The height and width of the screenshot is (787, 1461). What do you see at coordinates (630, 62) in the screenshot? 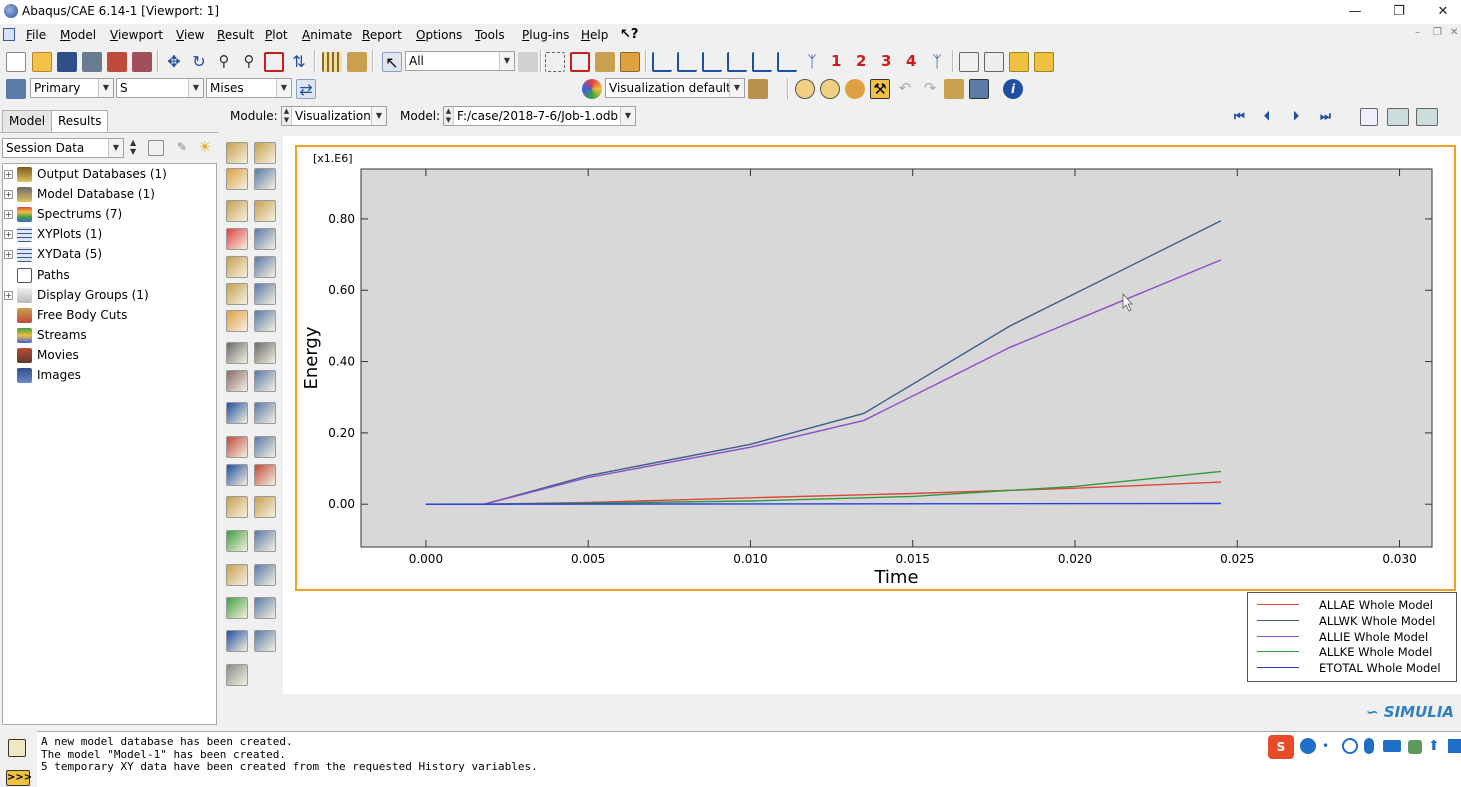
I see `render-model-icon` at bounding box center [630, 62].